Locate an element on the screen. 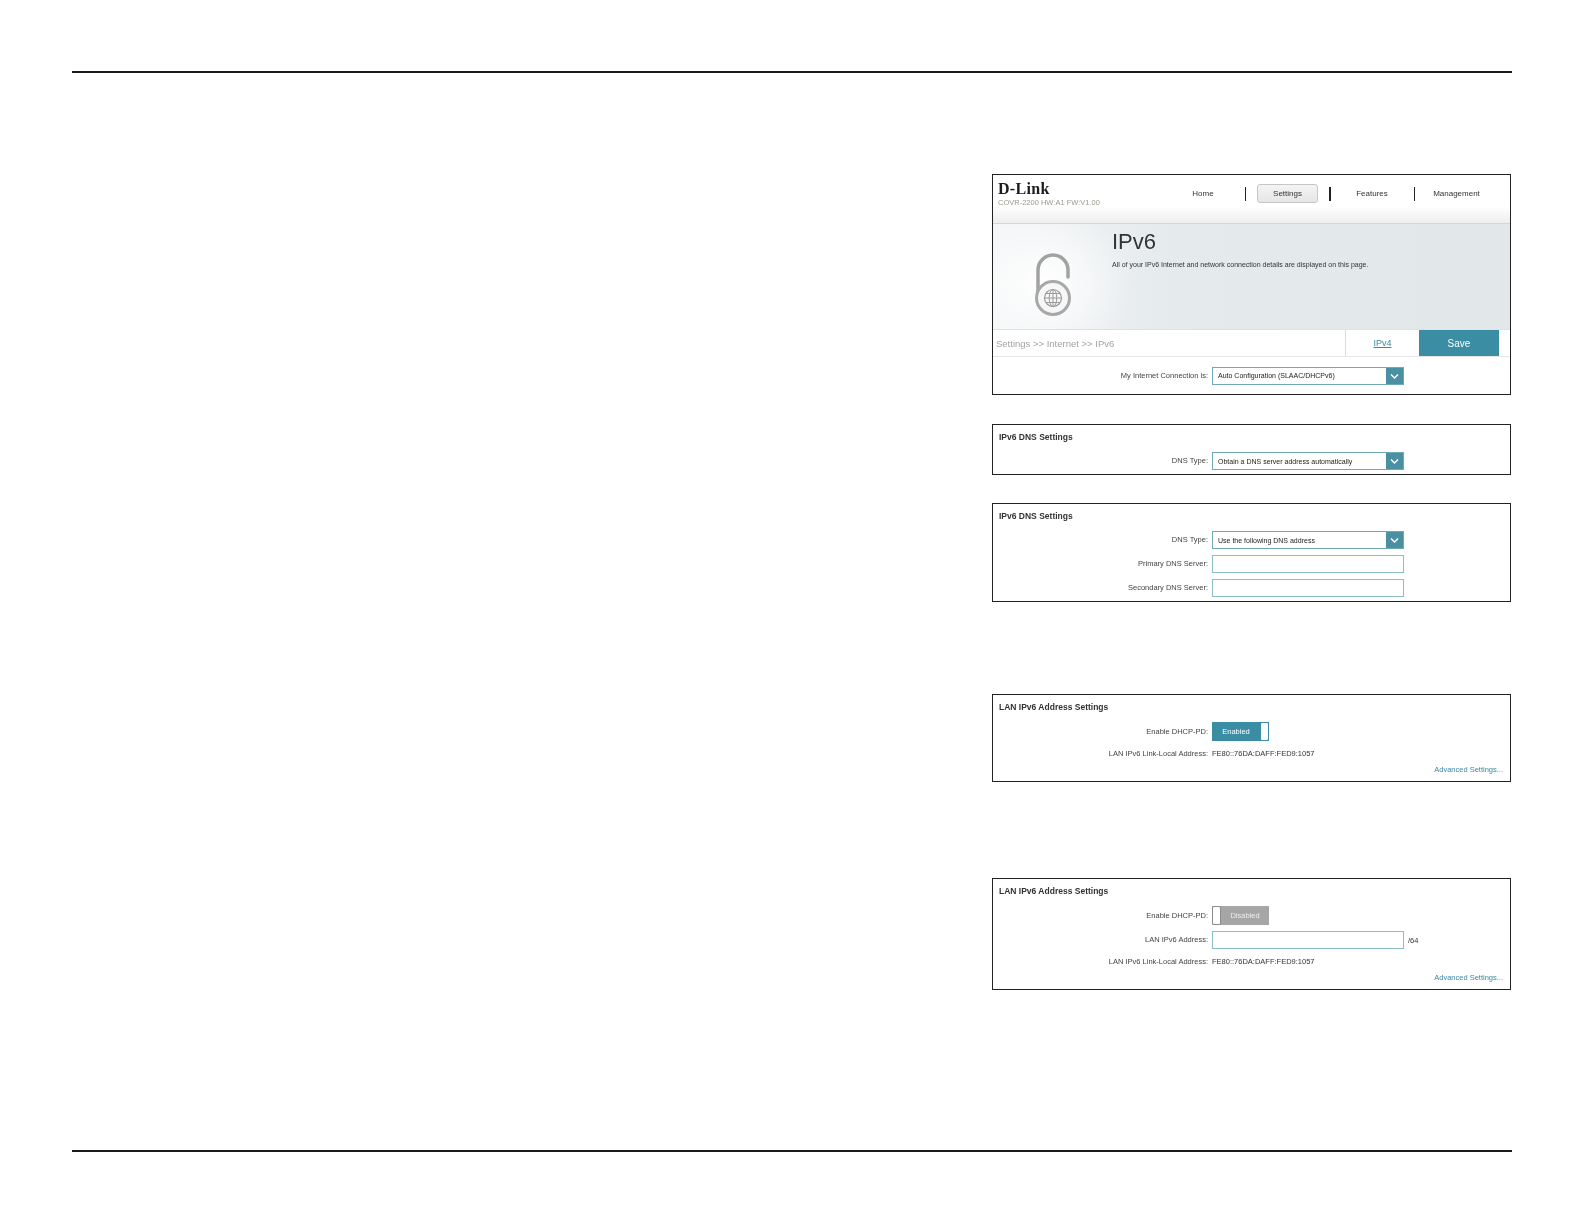 The image size is (1585, 1225). breadcrumb-text: Settings >> Internet >> IPv6 is located at coordinates (1055, 343).